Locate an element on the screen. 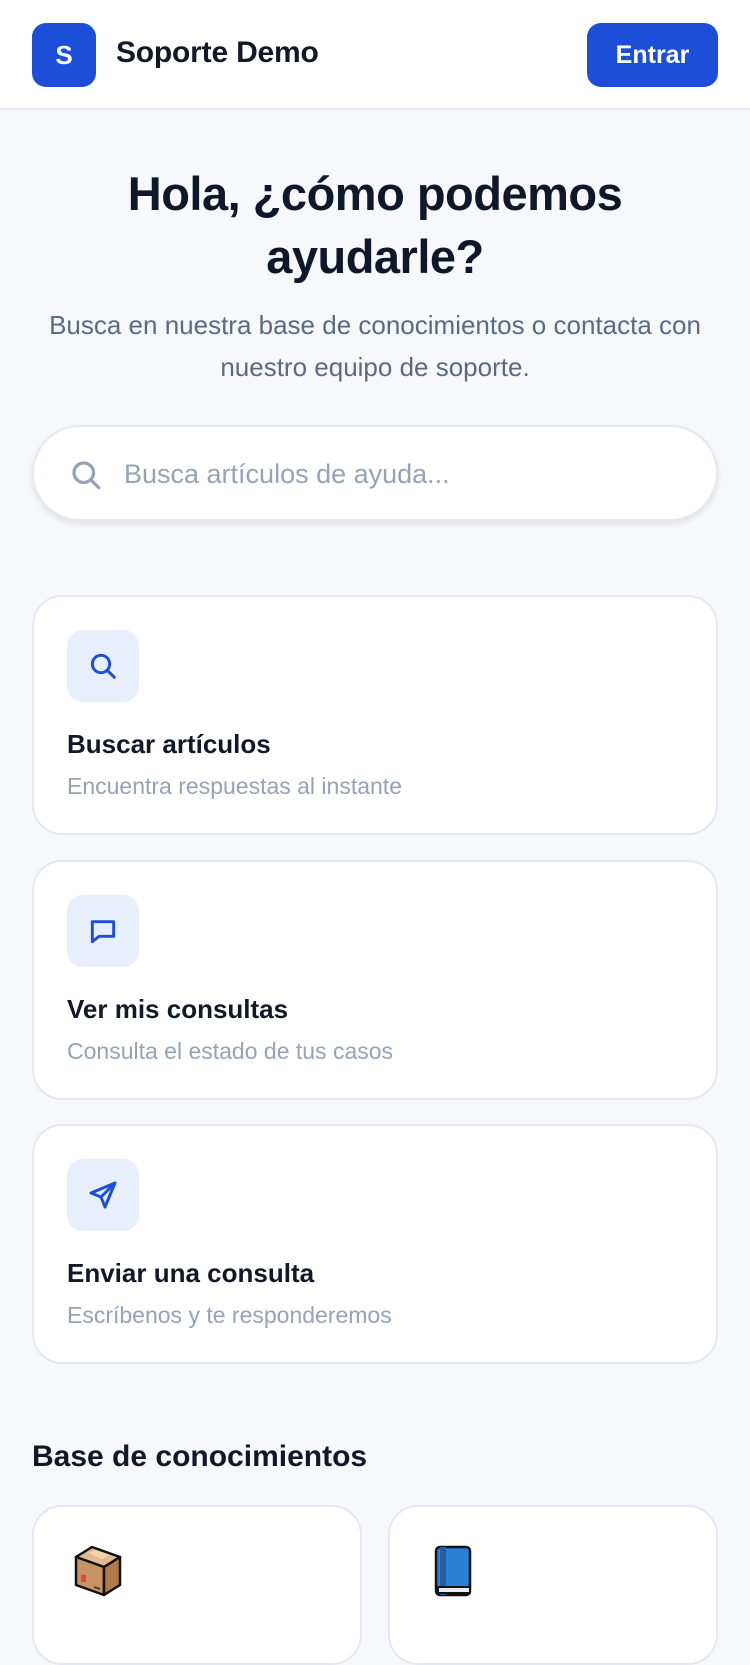 This screenshot has width=750, height=1665. top-header: S Soporte Demo Entrar is located at coordinates (375, 55).